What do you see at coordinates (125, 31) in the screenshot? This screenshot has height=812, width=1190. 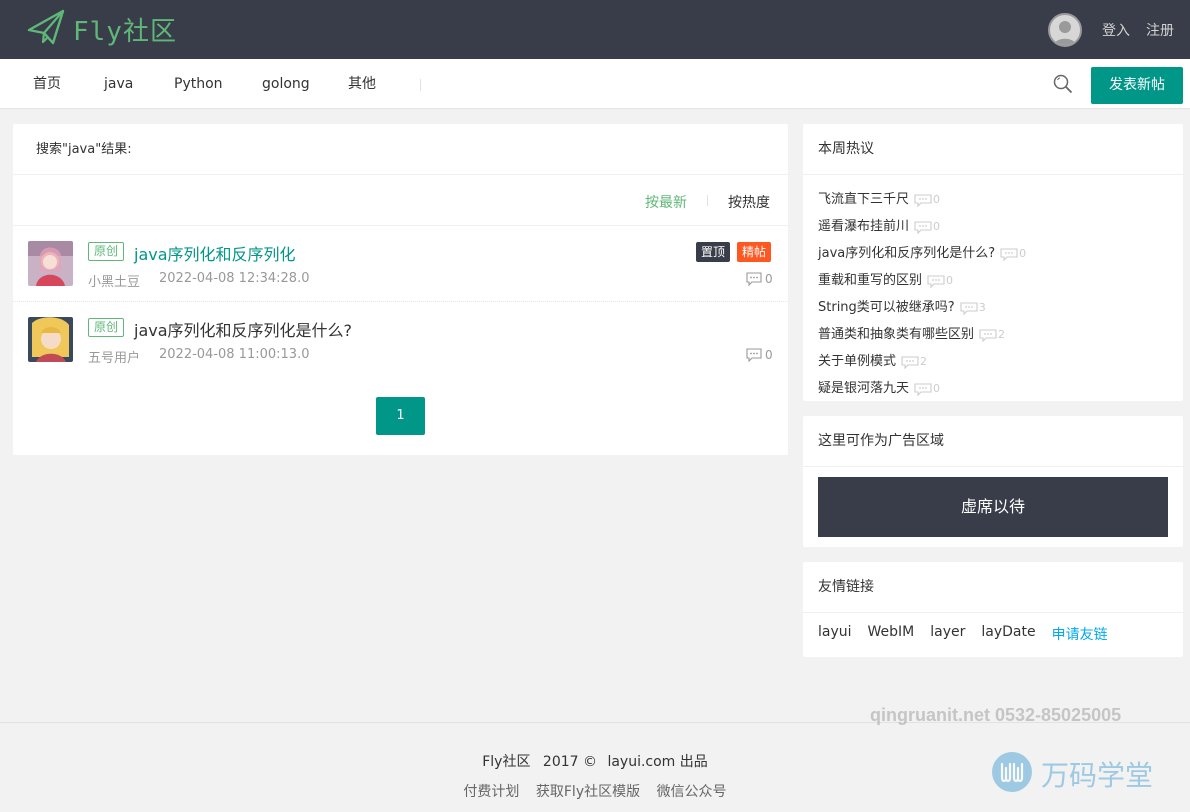 I see `logo-text: Fly社区` at bounding box center [125, 31].